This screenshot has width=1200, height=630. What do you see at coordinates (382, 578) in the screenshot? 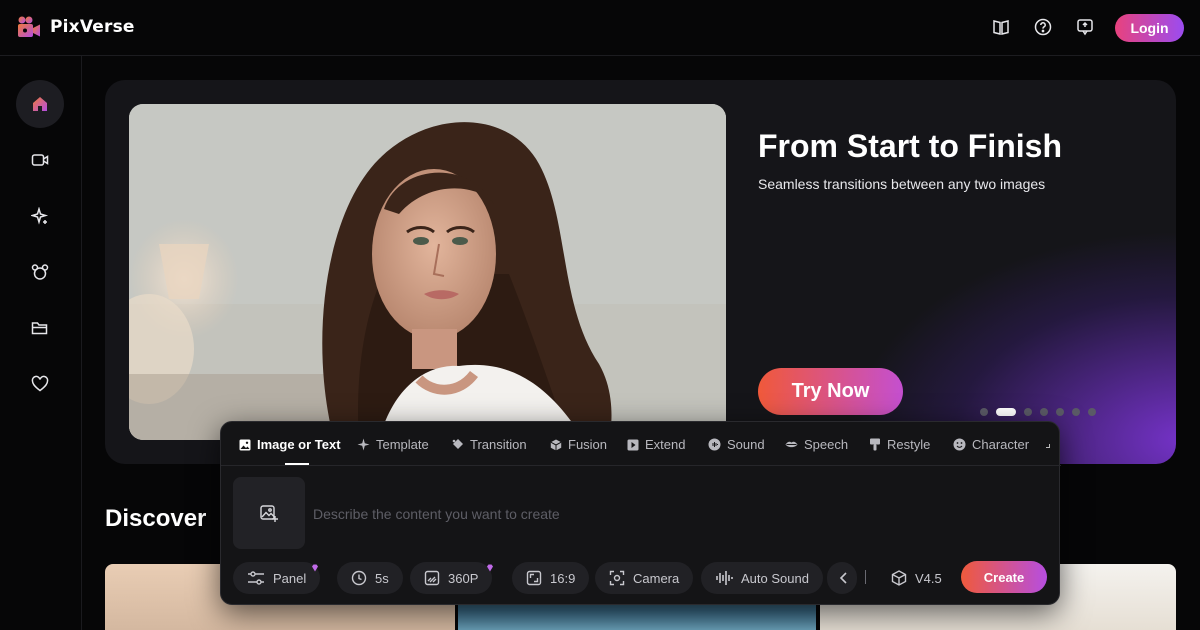
I see `duration-value: 5s` at bounding box center [382, 578].